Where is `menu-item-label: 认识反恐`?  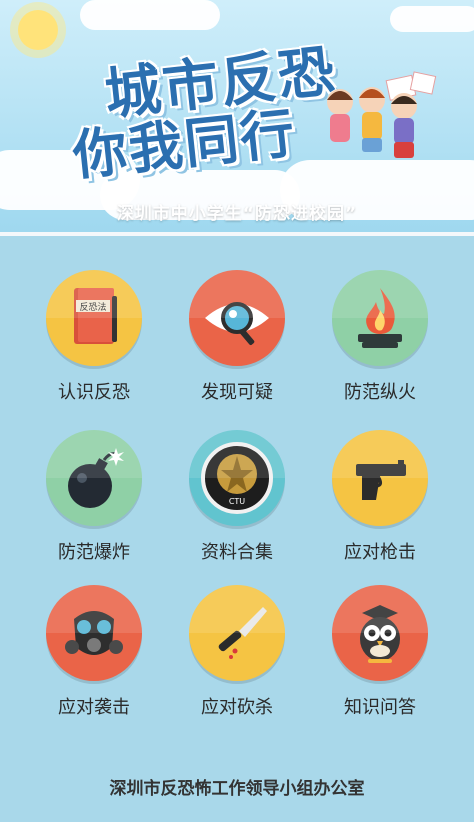
menu-item-label: 认识反恐 is located at coordinates (94, 392).